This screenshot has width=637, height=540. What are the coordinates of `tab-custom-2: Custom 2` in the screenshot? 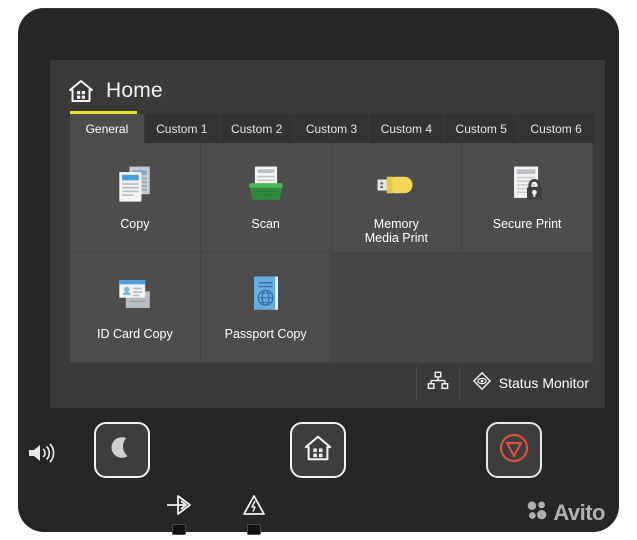 It's located at (257, 128).